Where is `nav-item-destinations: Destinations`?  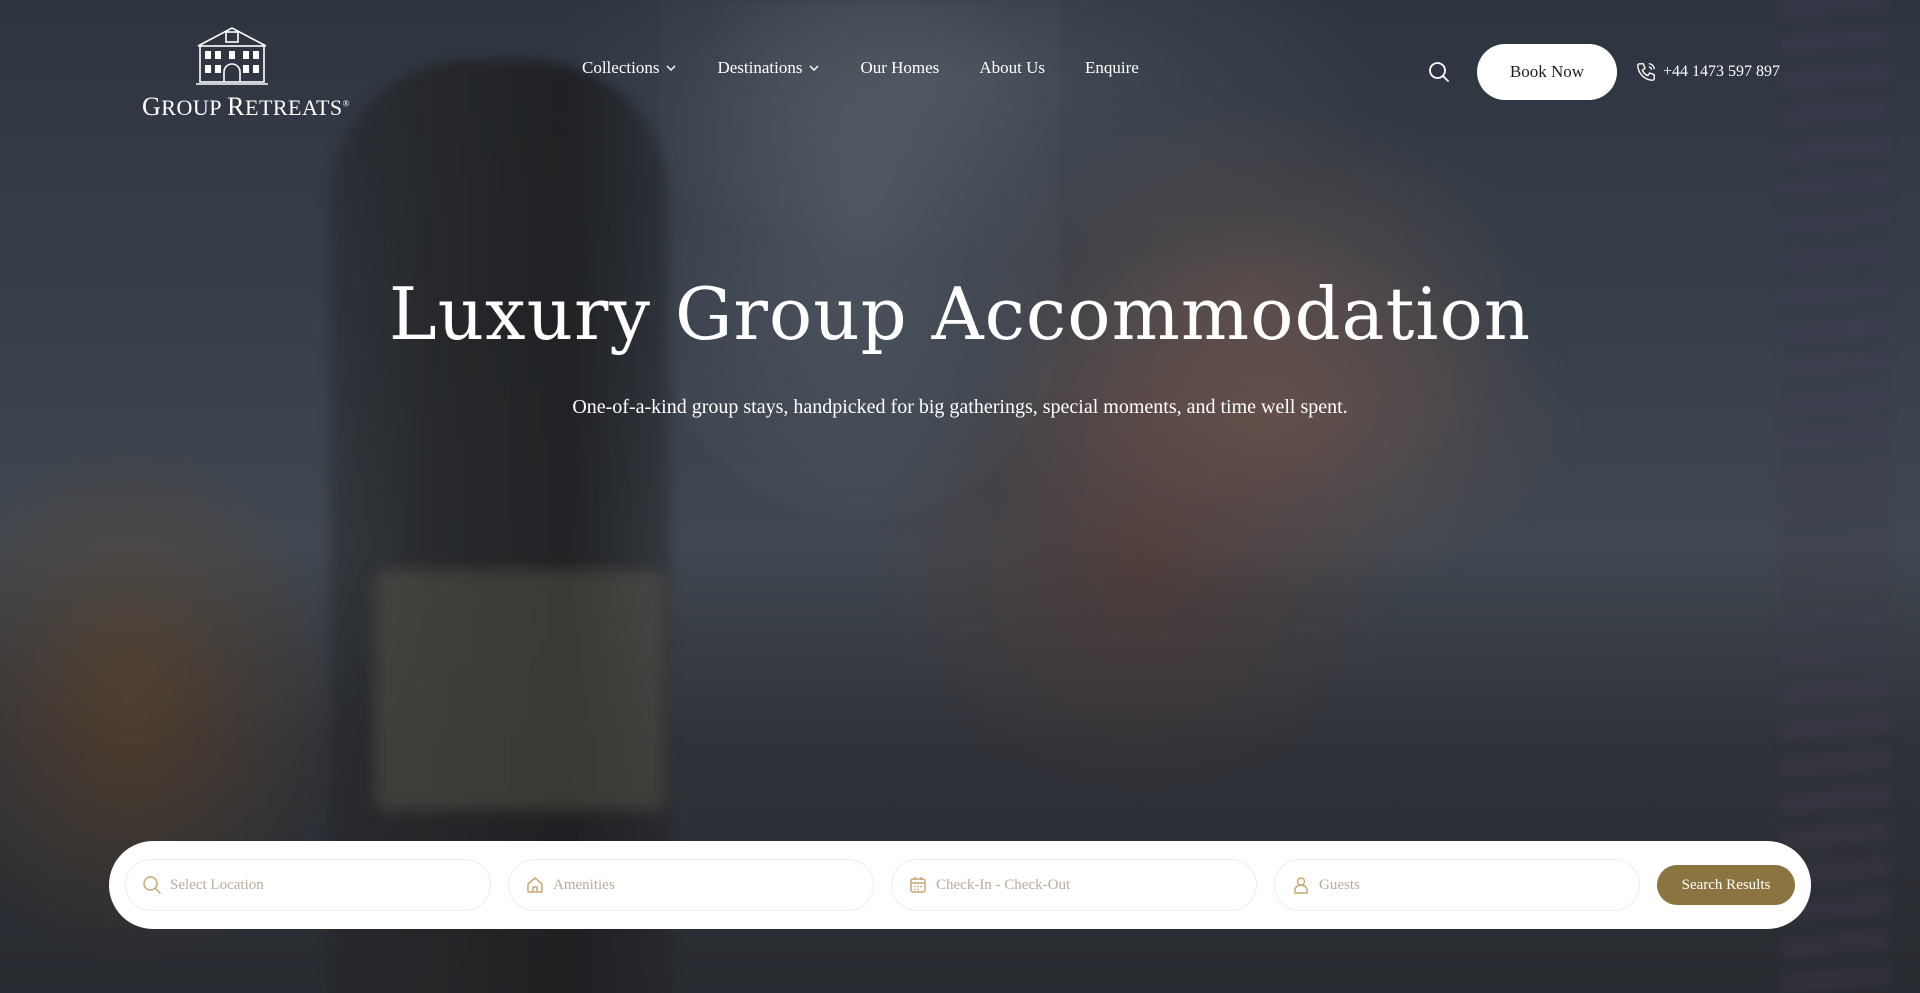 nav-item-destinations: Destinations is located at coordinates (768, 68).